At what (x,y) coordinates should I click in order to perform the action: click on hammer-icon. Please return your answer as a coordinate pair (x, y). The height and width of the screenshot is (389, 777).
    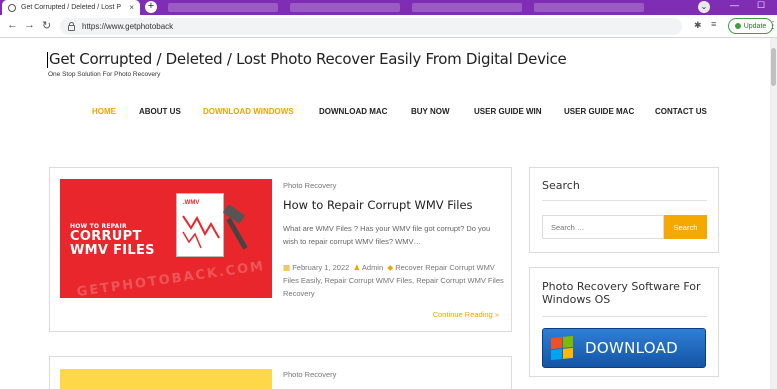
    Looking at the image, I should click on (235, 227).